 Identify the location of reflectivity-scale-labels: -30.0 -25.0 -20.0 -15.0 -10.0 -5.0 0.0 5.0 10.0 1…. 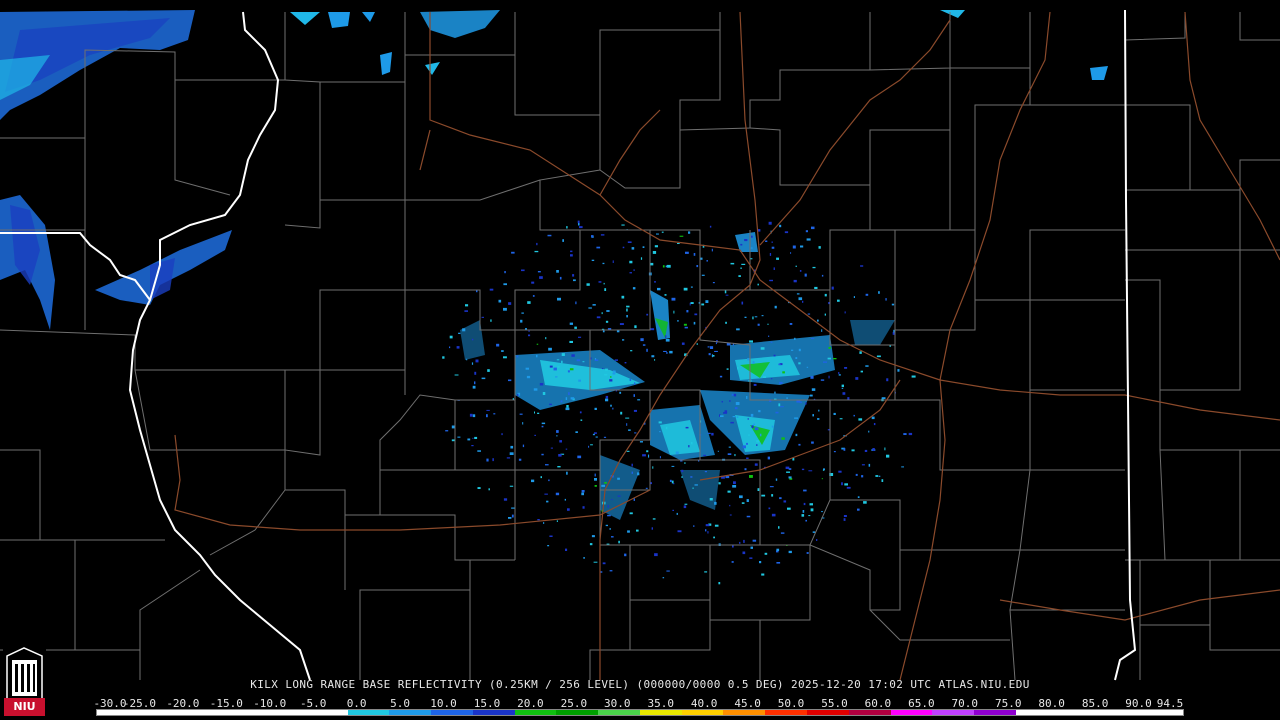
(639, 703).